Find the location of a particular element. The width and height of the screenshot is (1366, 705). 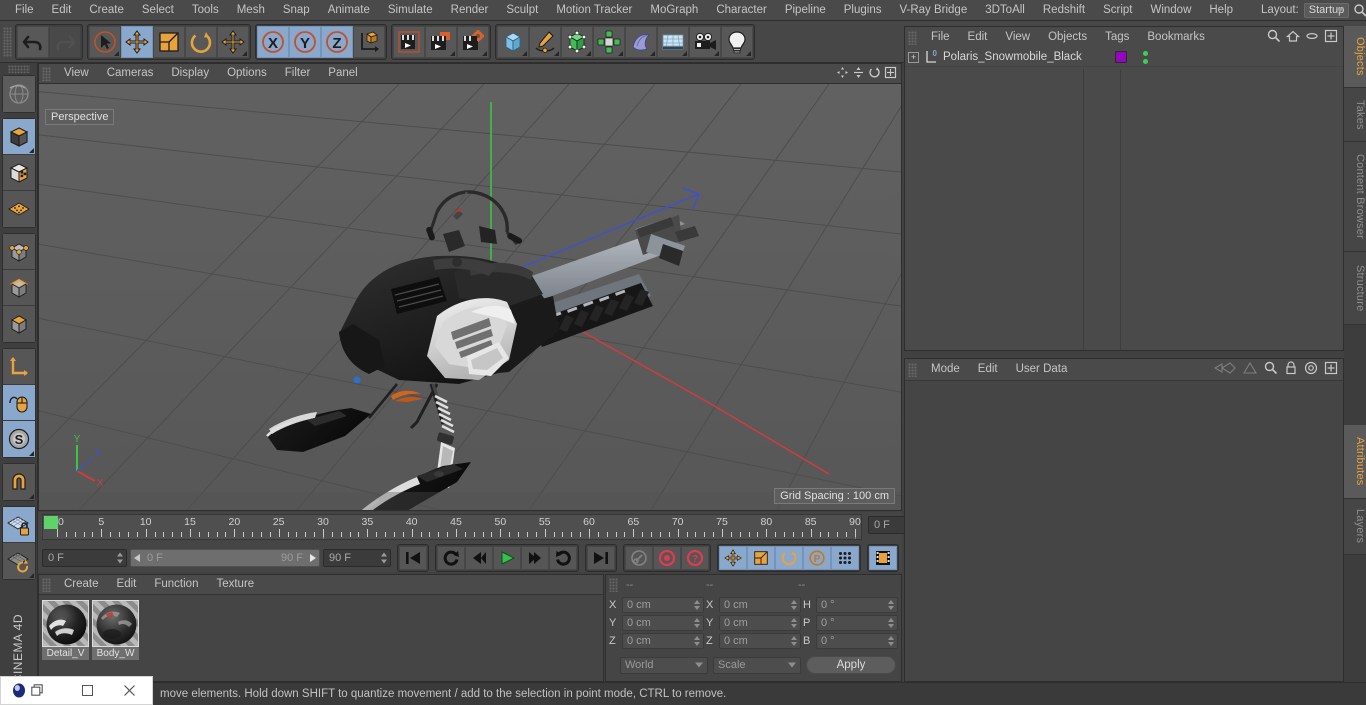

render-settings-button is located at coordinates (473, 41).